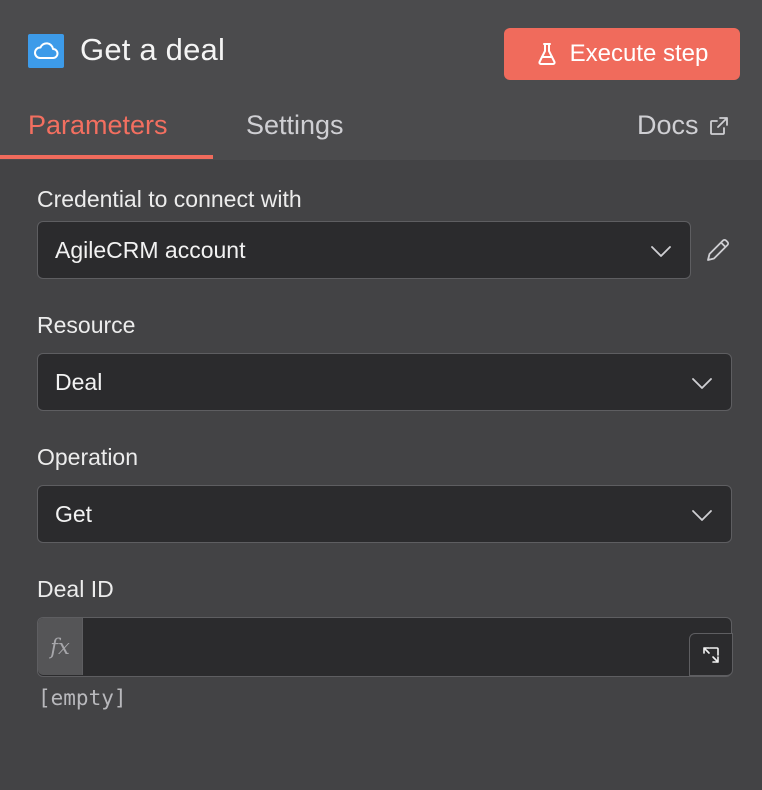 Image resolution: width=762 pixels, height=790 pixels. Describe the element at coordinates (547, 54) in the screenshot. I see `flask-icon` at that location.